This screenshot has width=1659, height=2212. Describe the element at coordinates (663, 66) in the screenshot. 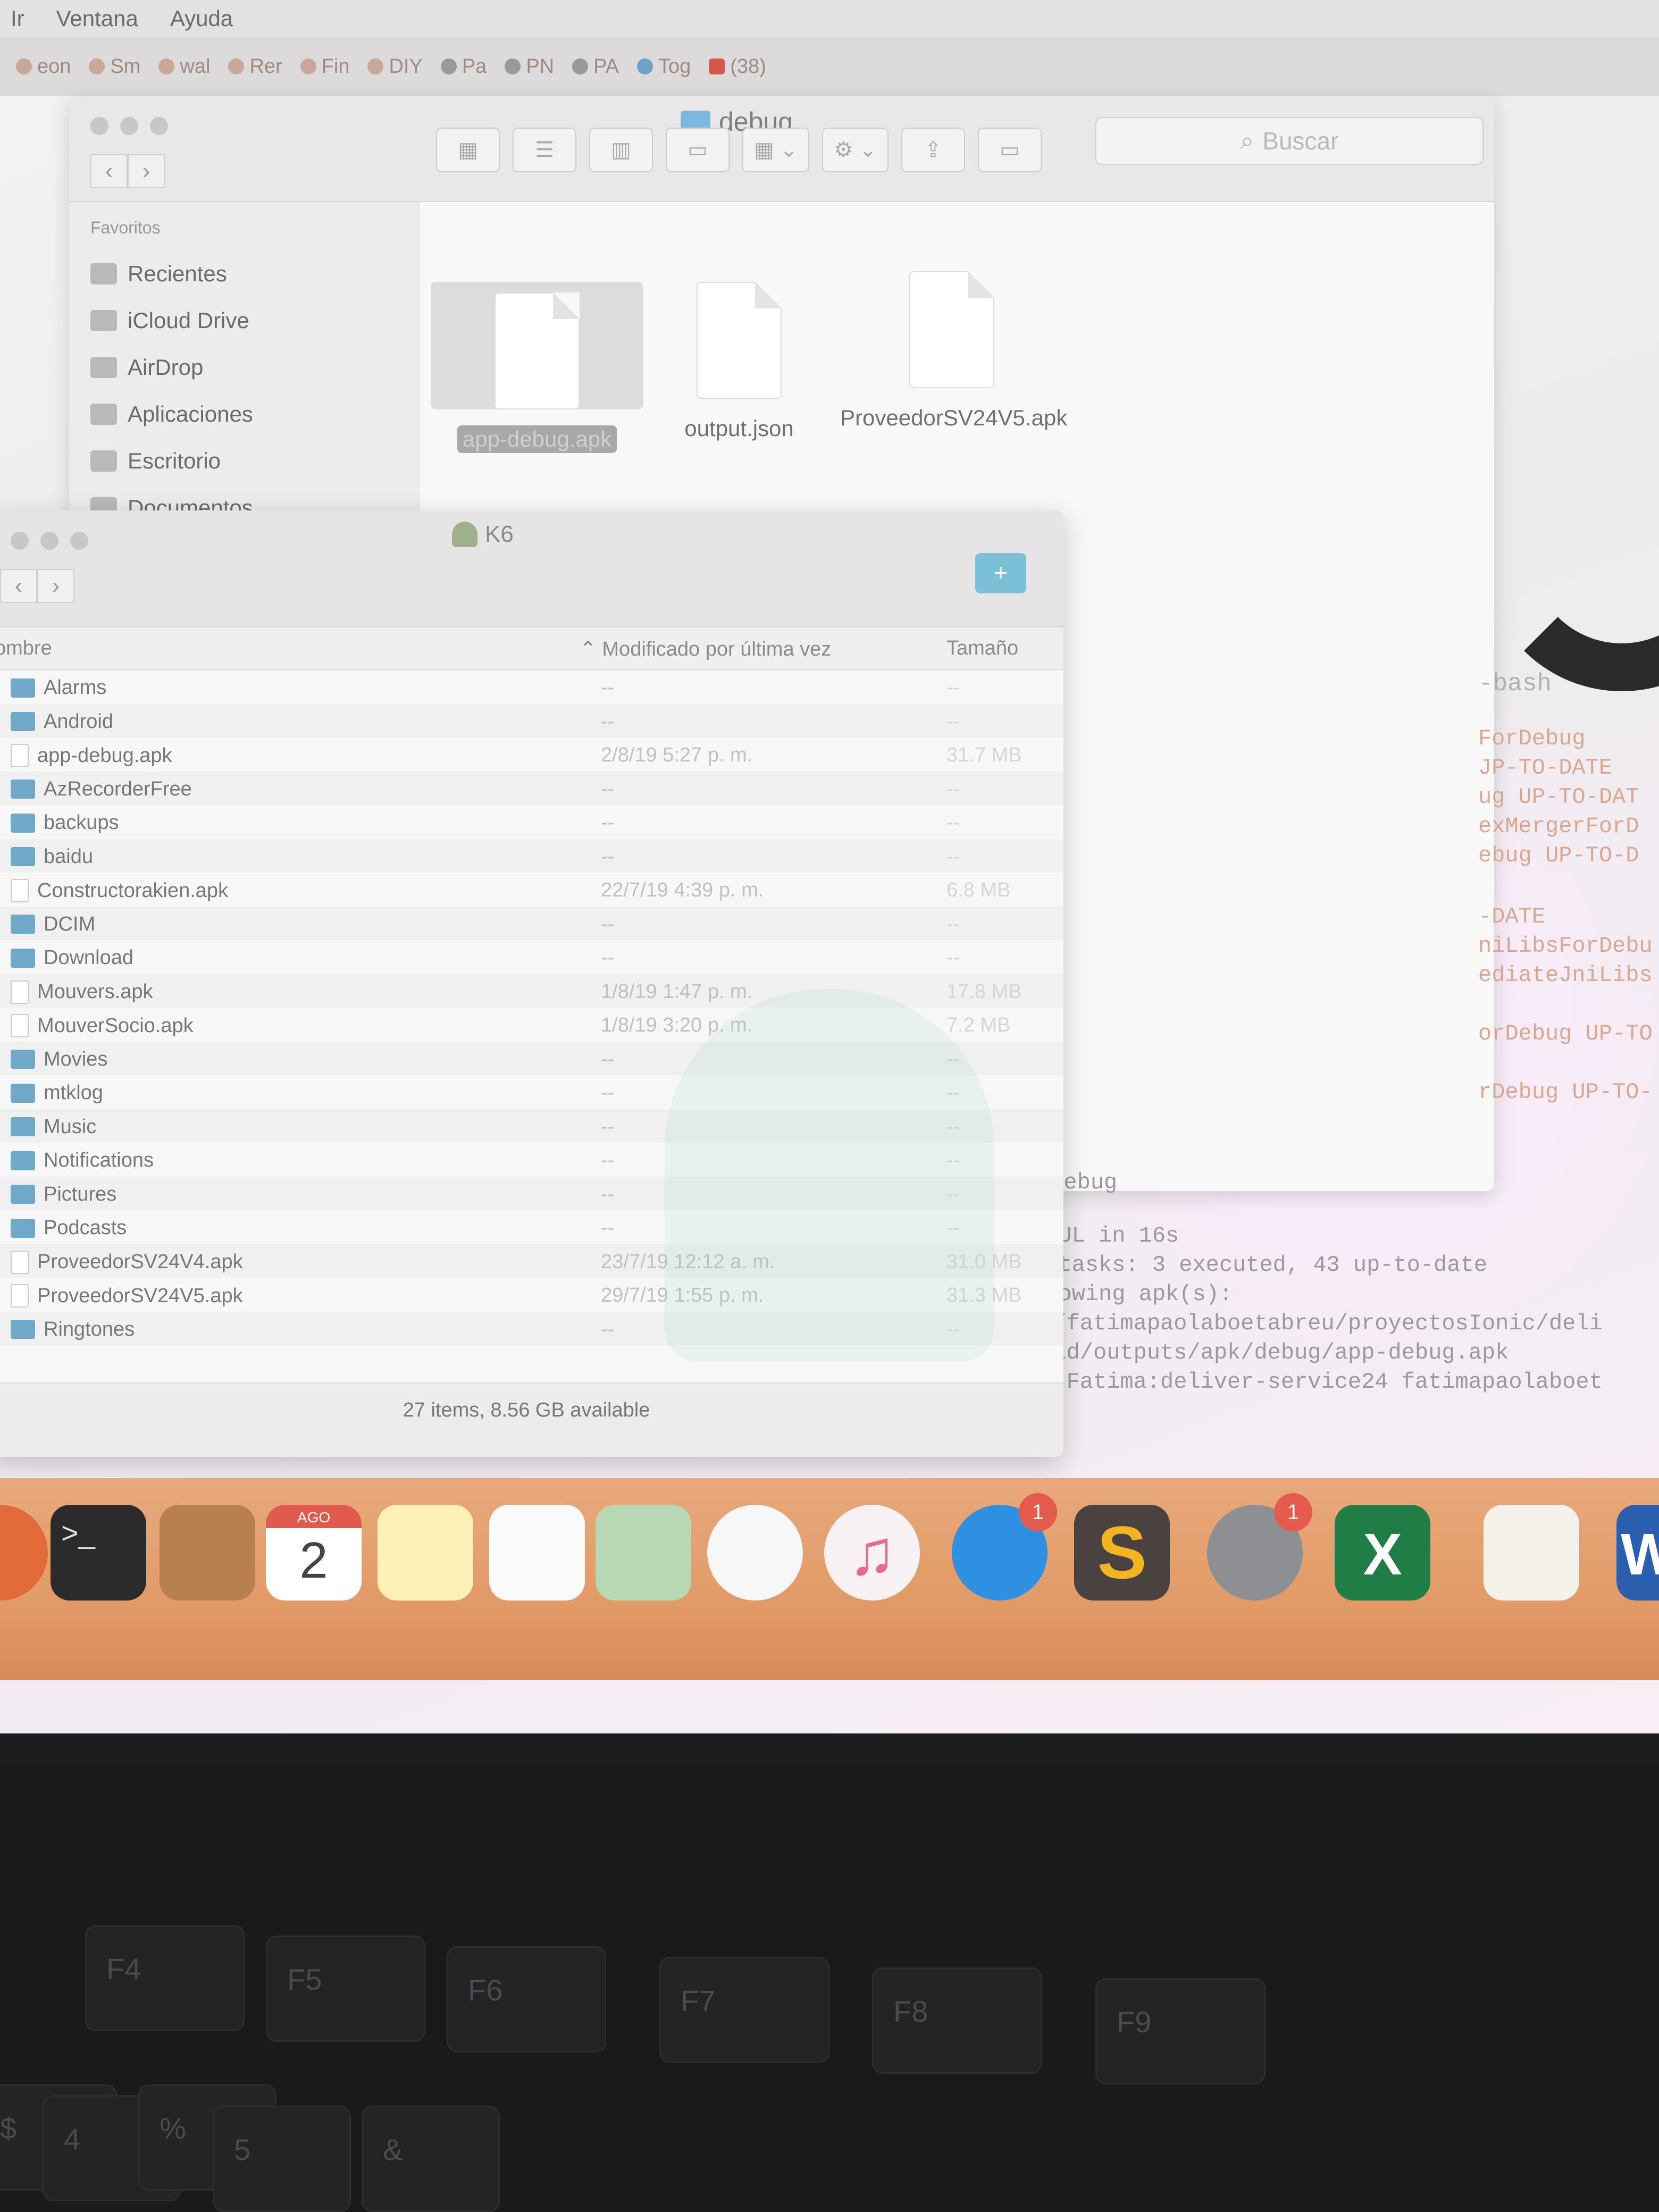

I see `bookmark-item: Tog` at that location.